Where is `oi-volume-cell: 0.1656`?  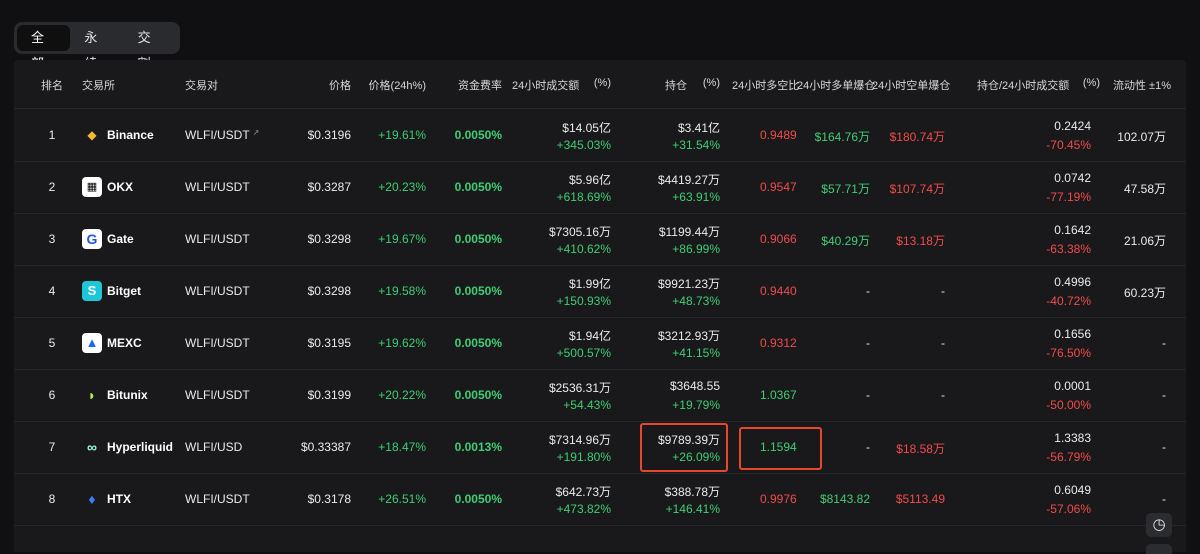
oi-volume-cell: 0.1656 is located at coordinates (1072, 334).